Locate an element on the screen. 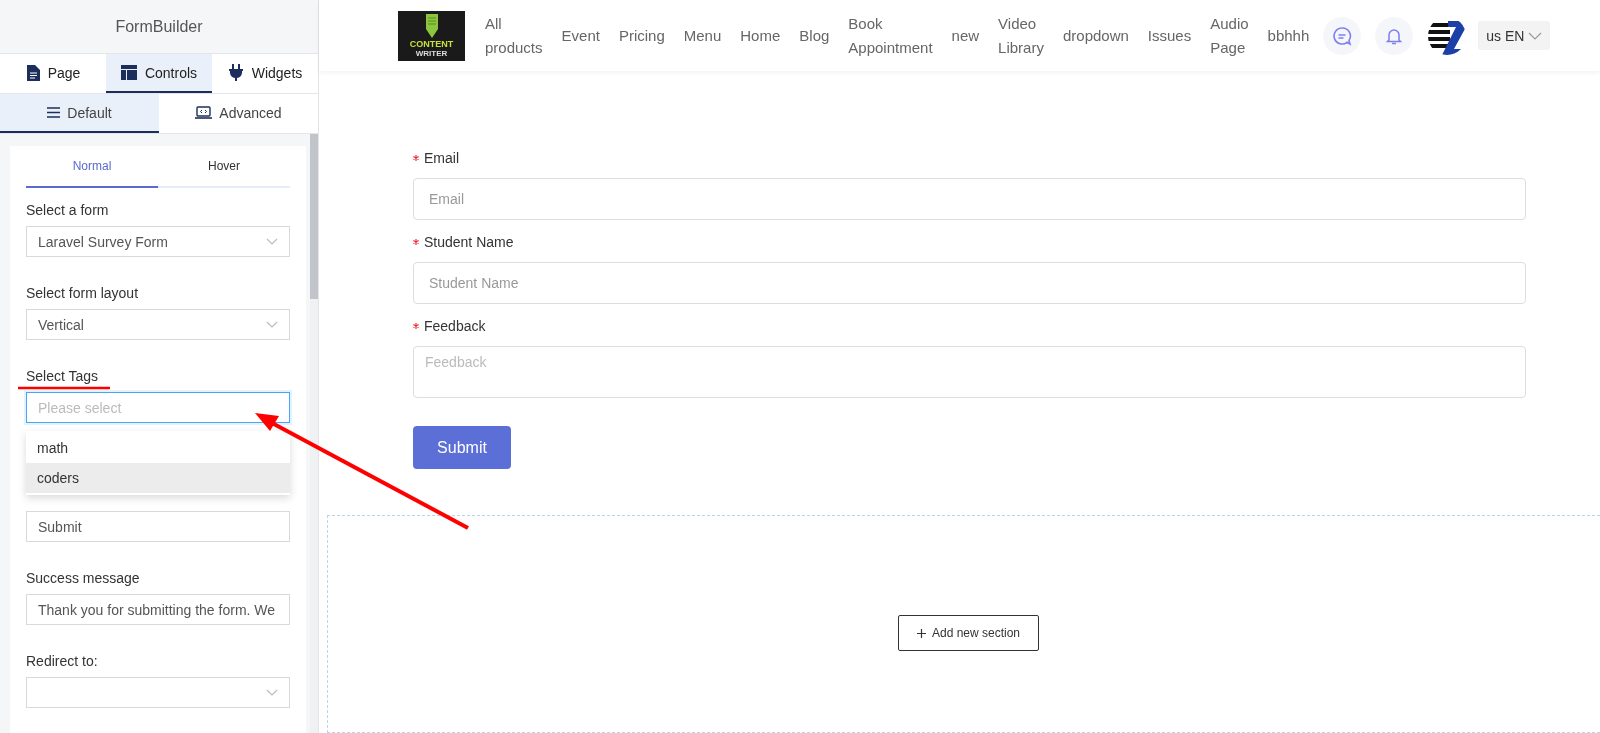 Image resolution: width=1600 pixels, height=733 pixels. text-field: Thank you for submitting the form. We is located at coordinates (158, 609).